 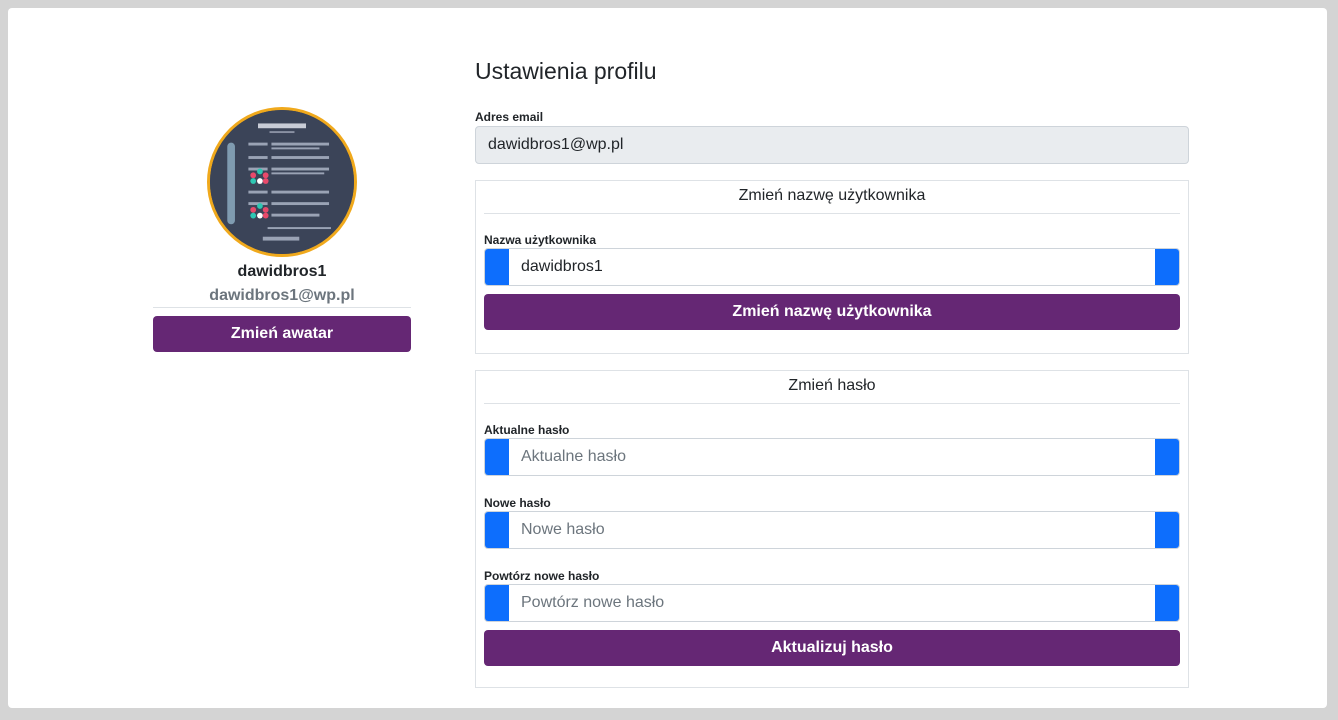 What do you see at coordinates (542, 576) in the screenshot?
I see `repeat-password-label: Powtórz nowe hasło` at bounding box center [542, 576].